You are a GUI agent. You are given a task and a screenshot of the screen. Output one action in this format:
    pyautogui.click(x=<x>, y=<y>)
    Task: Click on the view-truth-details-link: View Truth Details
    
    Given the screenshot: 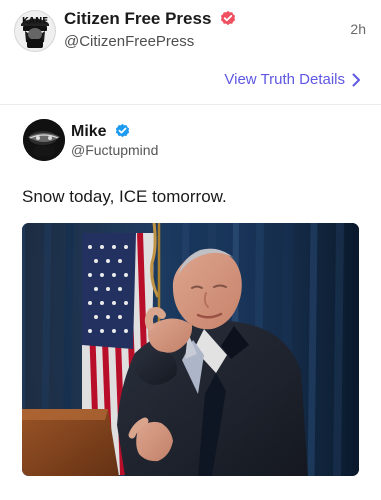 What is the action you would take?
    pyautogui.click(x=292, y=80)
    